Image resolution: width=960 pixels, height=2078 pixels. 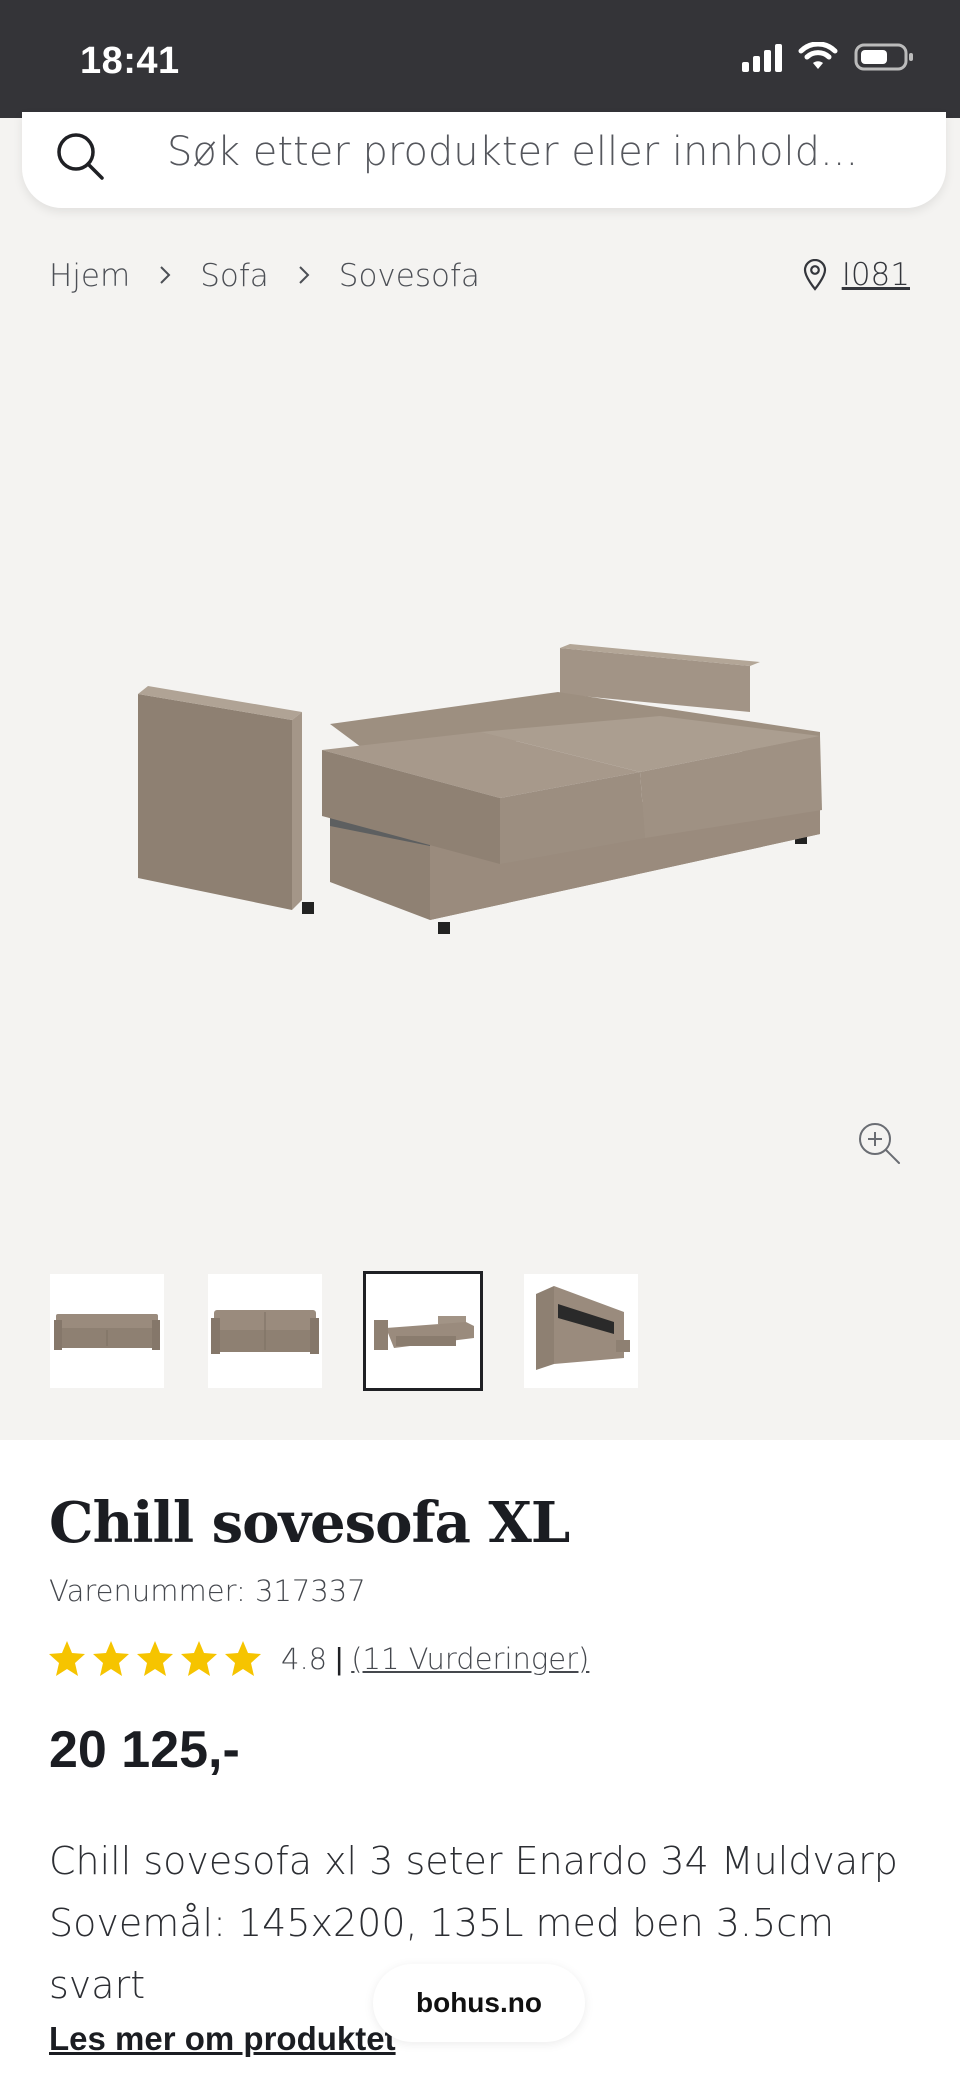 What do you see at coordinates (80, 156) in the screenshot?
I see `search-icon` at bounding box center [80, 156].